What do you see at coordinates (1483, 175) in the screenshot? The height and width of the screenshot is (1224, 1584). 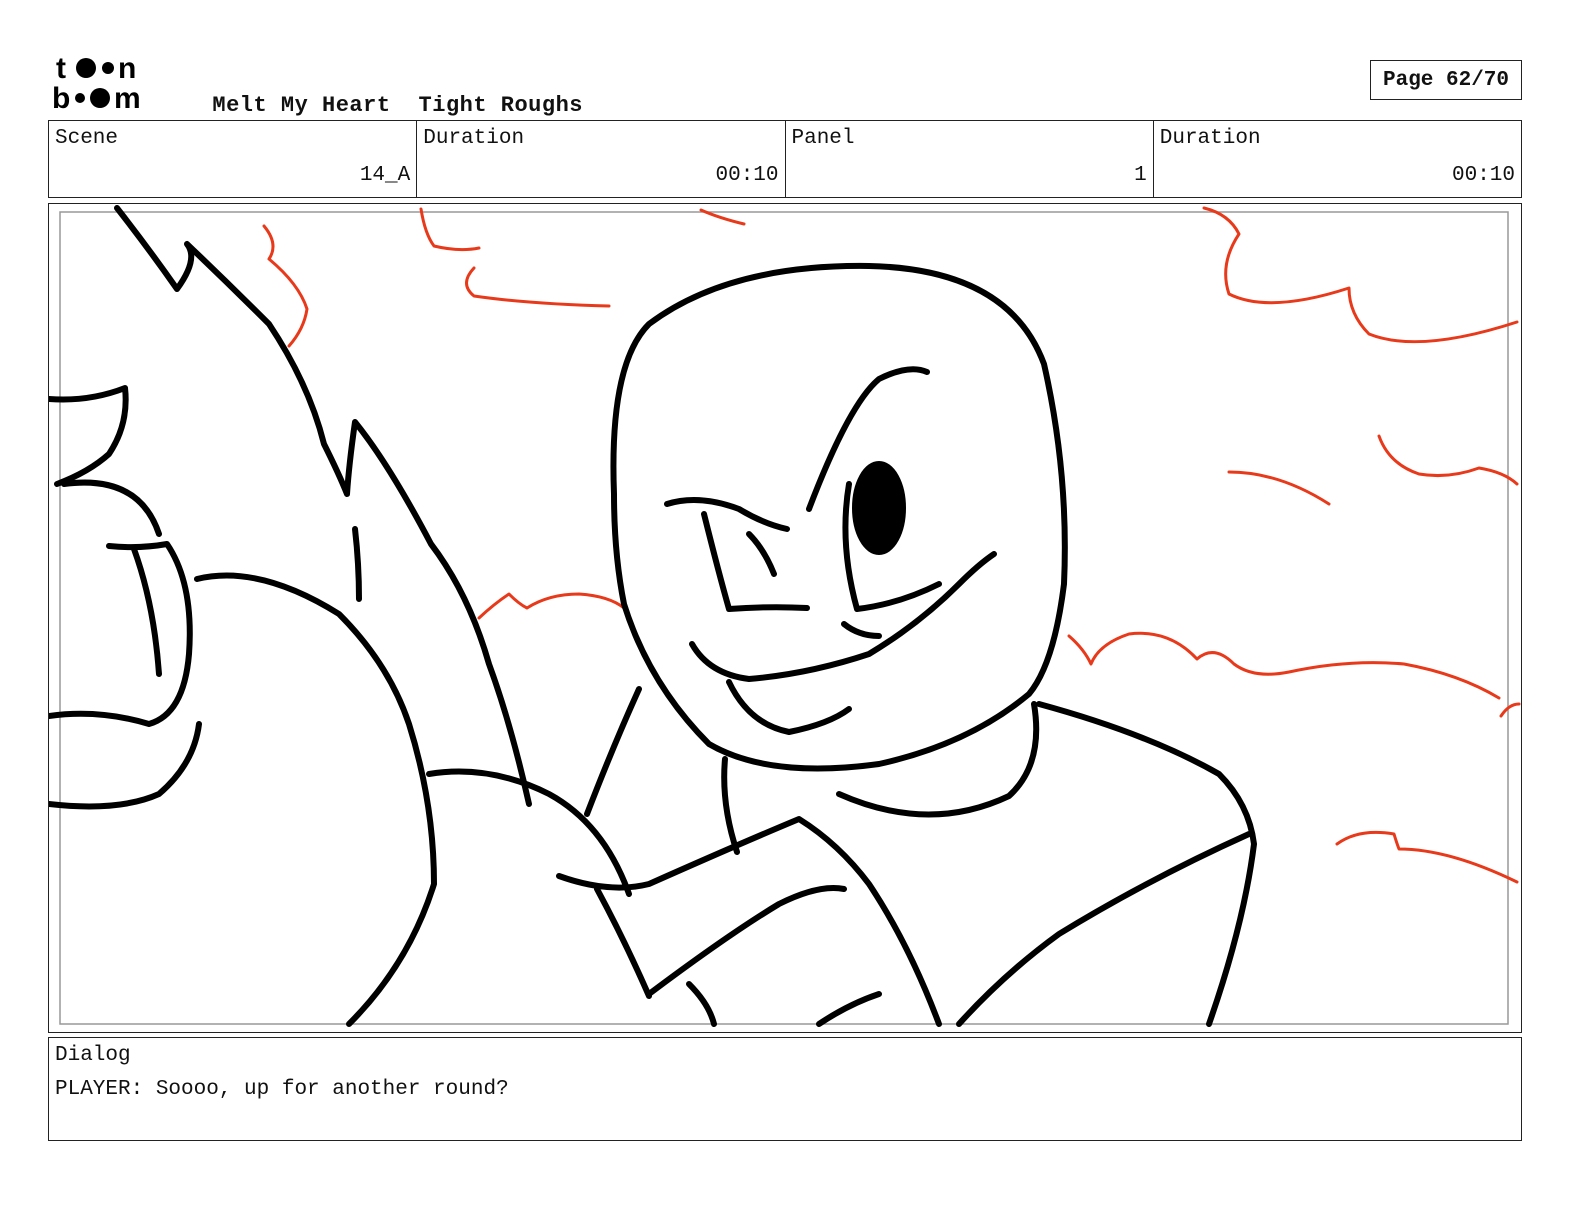 I see `panel-duration-value: 00:10` at bounding box center [1483, 175].